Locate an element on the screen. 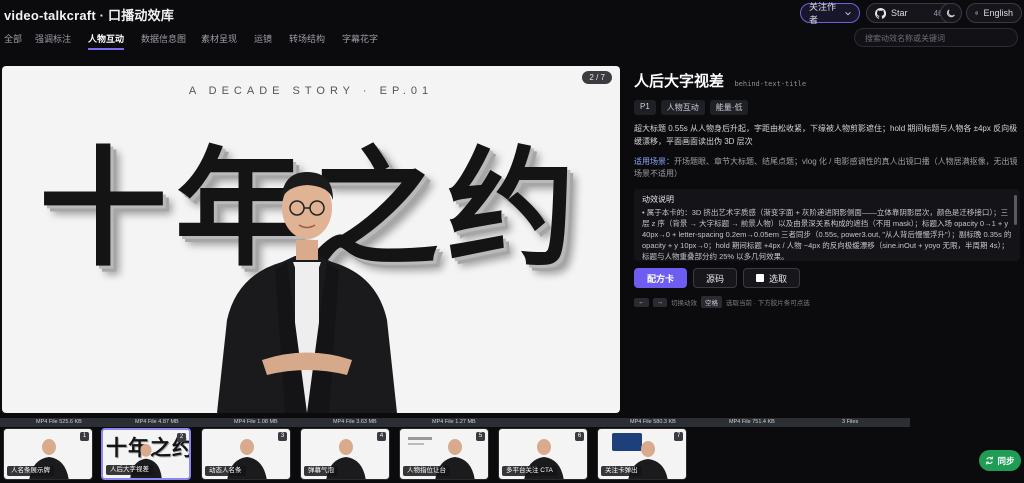 This screenshot has width=1024, height=483. file-info-7: MP4 File 751.4 KB is located at coordinates (752, 422).